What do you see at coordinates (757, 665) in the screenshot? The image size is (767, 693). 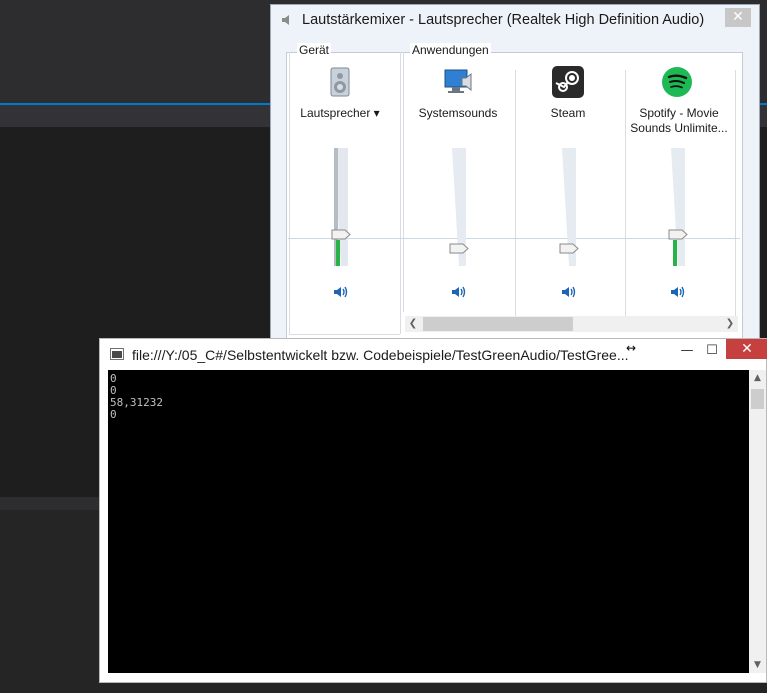 I see `chevron-down-icon: ▼` at bounding box center [757, 665].